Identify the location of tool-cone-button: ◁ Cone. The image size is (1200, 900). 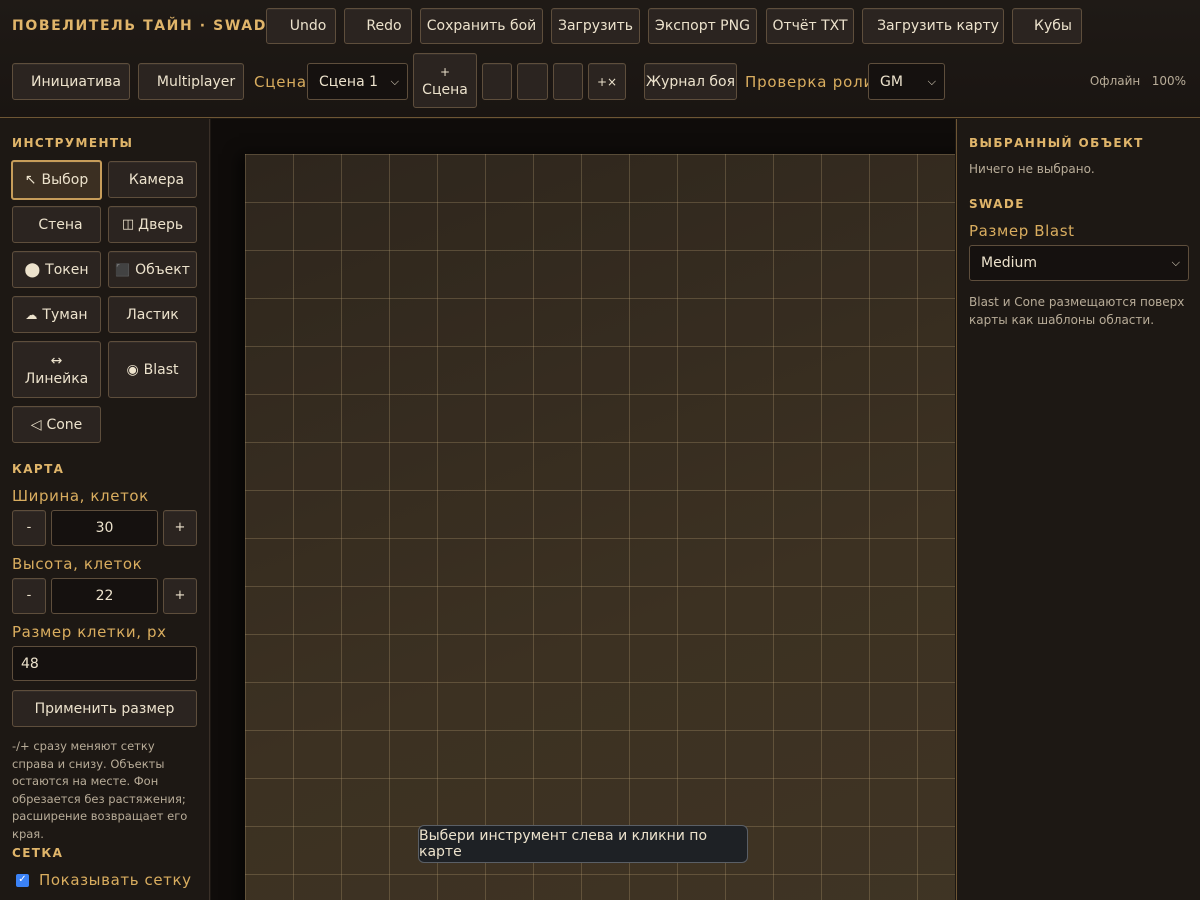
(56, 424).